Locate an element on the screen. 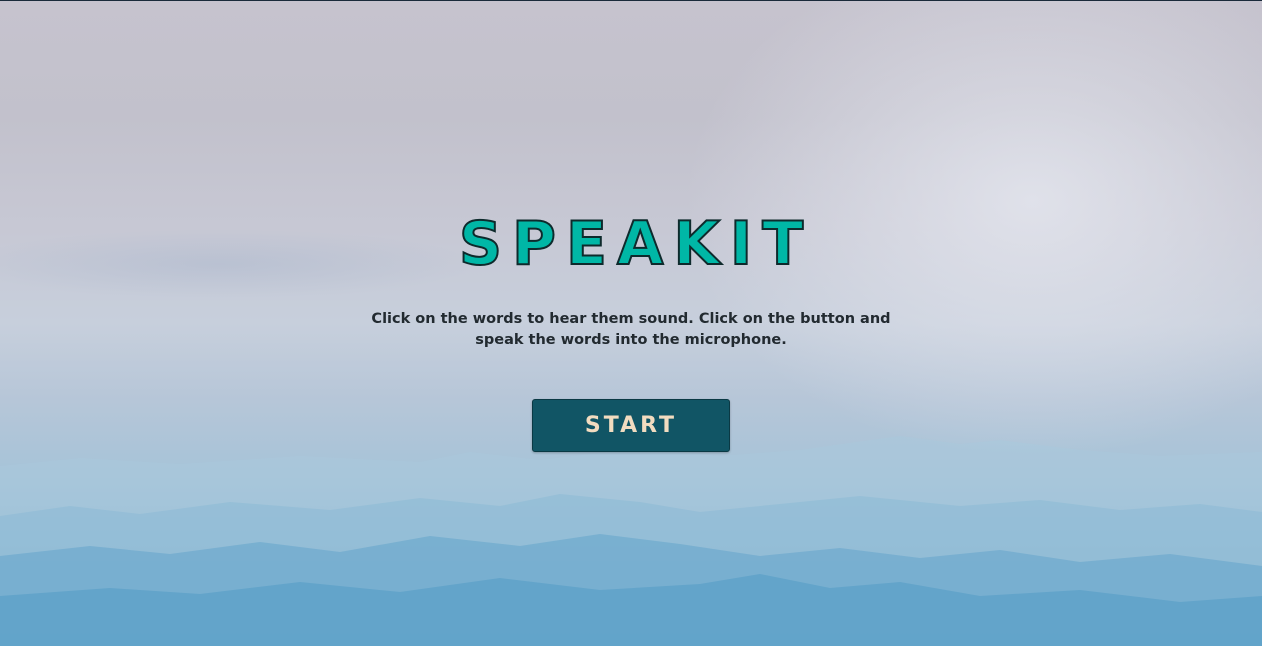 This screenshot has height=646, width=1262. app-title: SPEAKIT is located at coordinates (636, 244).